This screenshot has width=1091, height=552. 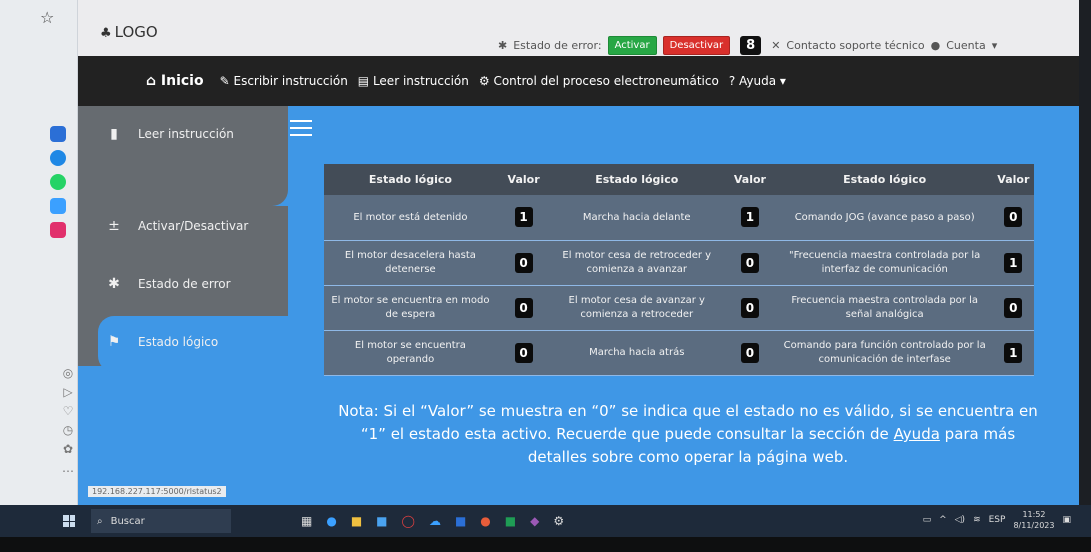 What do you see at coordinates (161, 521) in the screenshot?
I see `taskbar-search: ⌕ Buscar` at bounding box center [161, 521].